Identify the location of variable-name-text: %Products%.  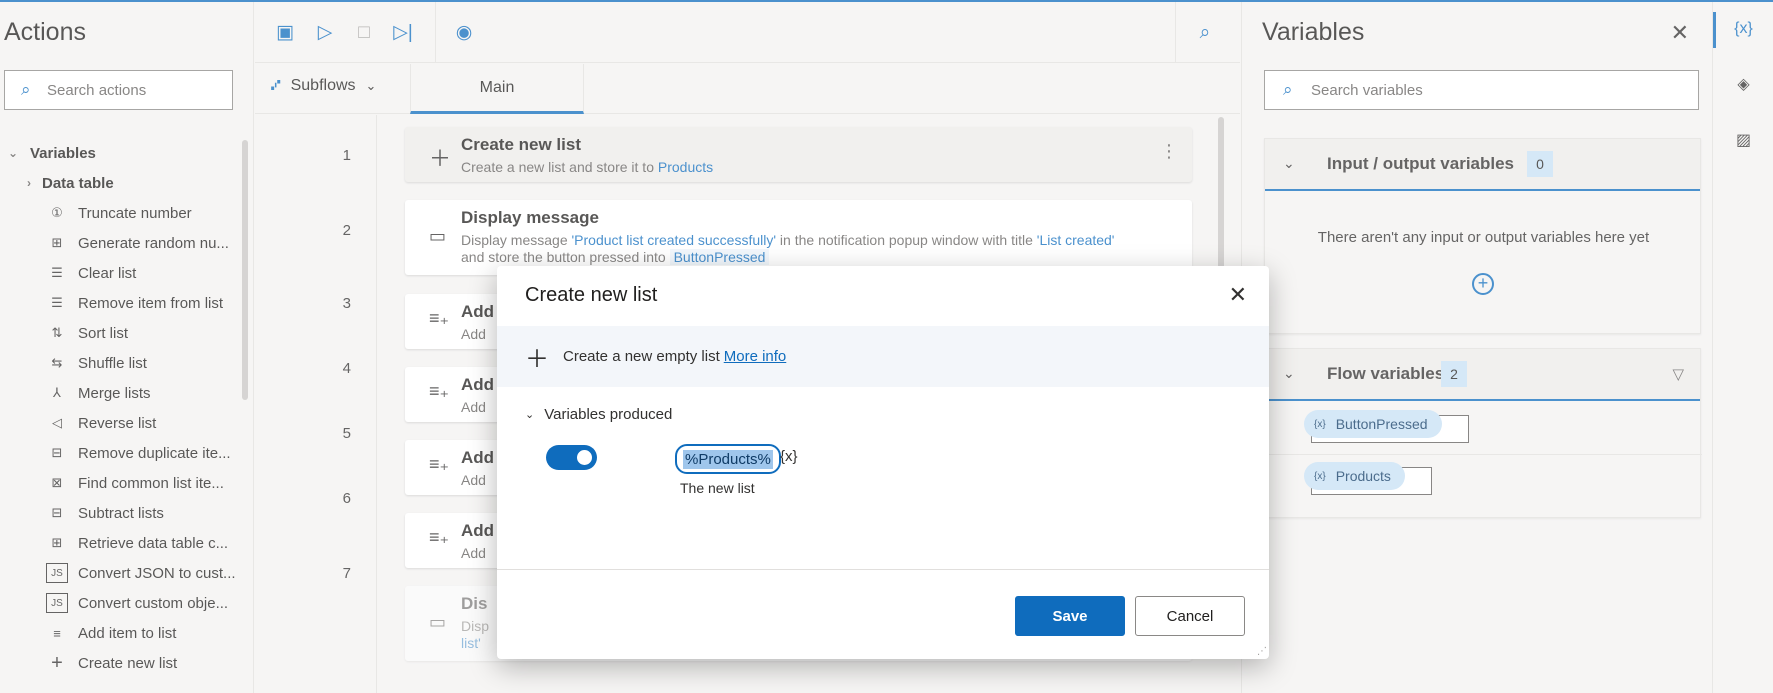
(728, 459).